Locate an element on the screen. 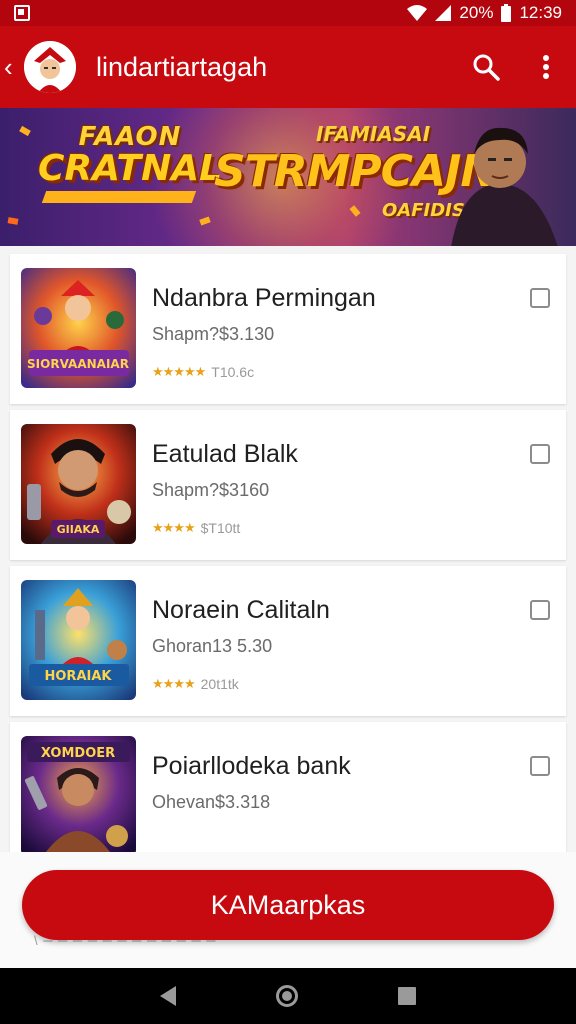  status-right: 20% 12:39 is located at coordinates (484, 13).